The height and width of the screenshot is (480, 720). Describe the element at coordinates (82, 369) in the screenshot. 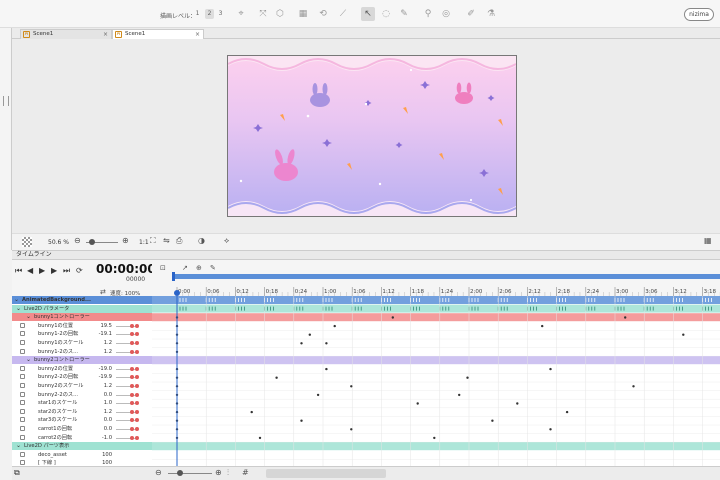

I see `track-row: bunny2の位置 -19.0` at that location.